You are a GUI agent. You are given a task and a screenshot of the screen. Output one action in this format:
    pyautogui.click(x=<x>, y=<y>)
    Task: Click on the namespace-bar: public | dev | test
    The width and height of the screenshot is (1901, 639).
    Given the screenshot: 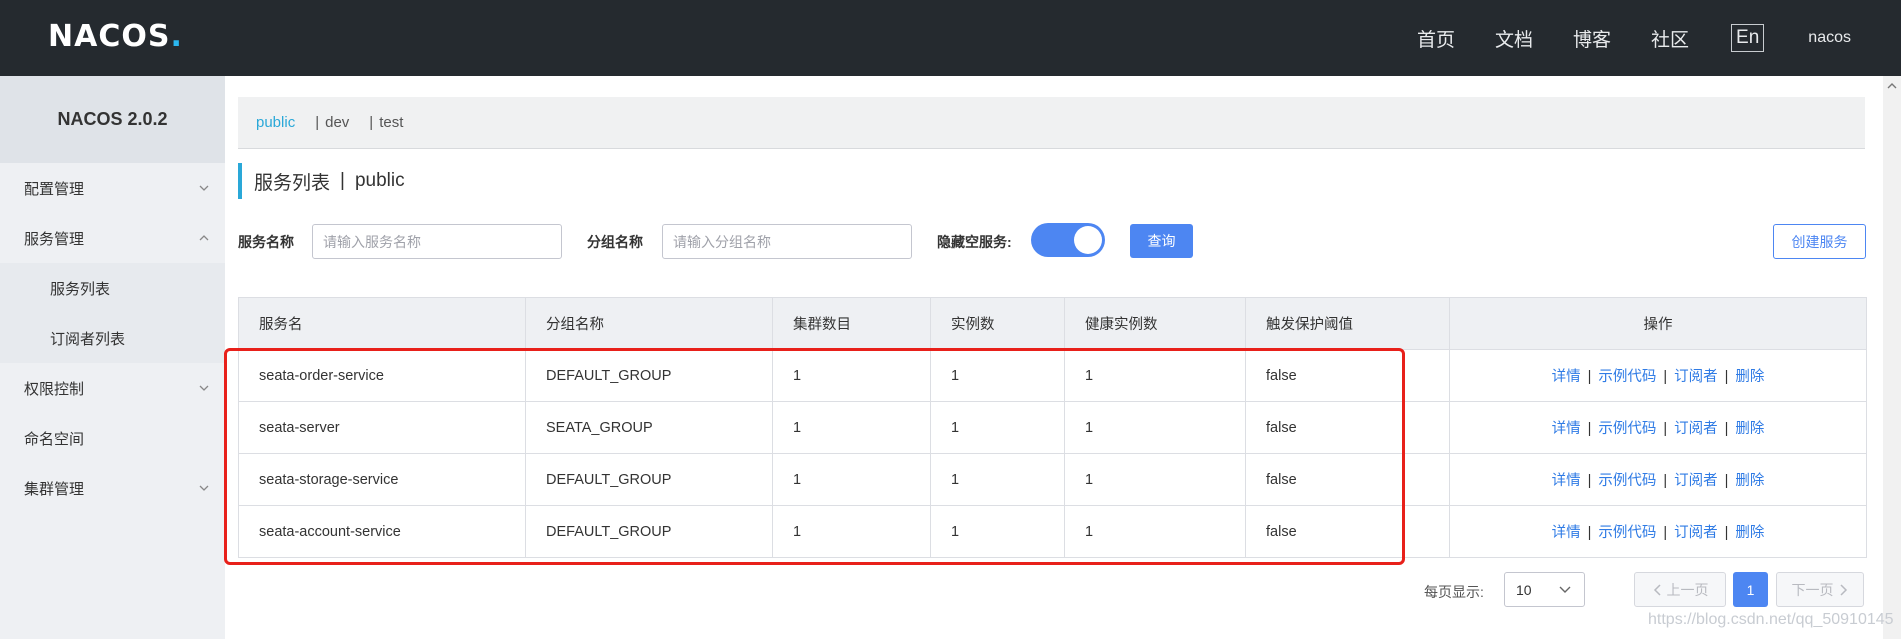 What is the action you would take?
    pyautogui.click(x=1051, y=123)
    